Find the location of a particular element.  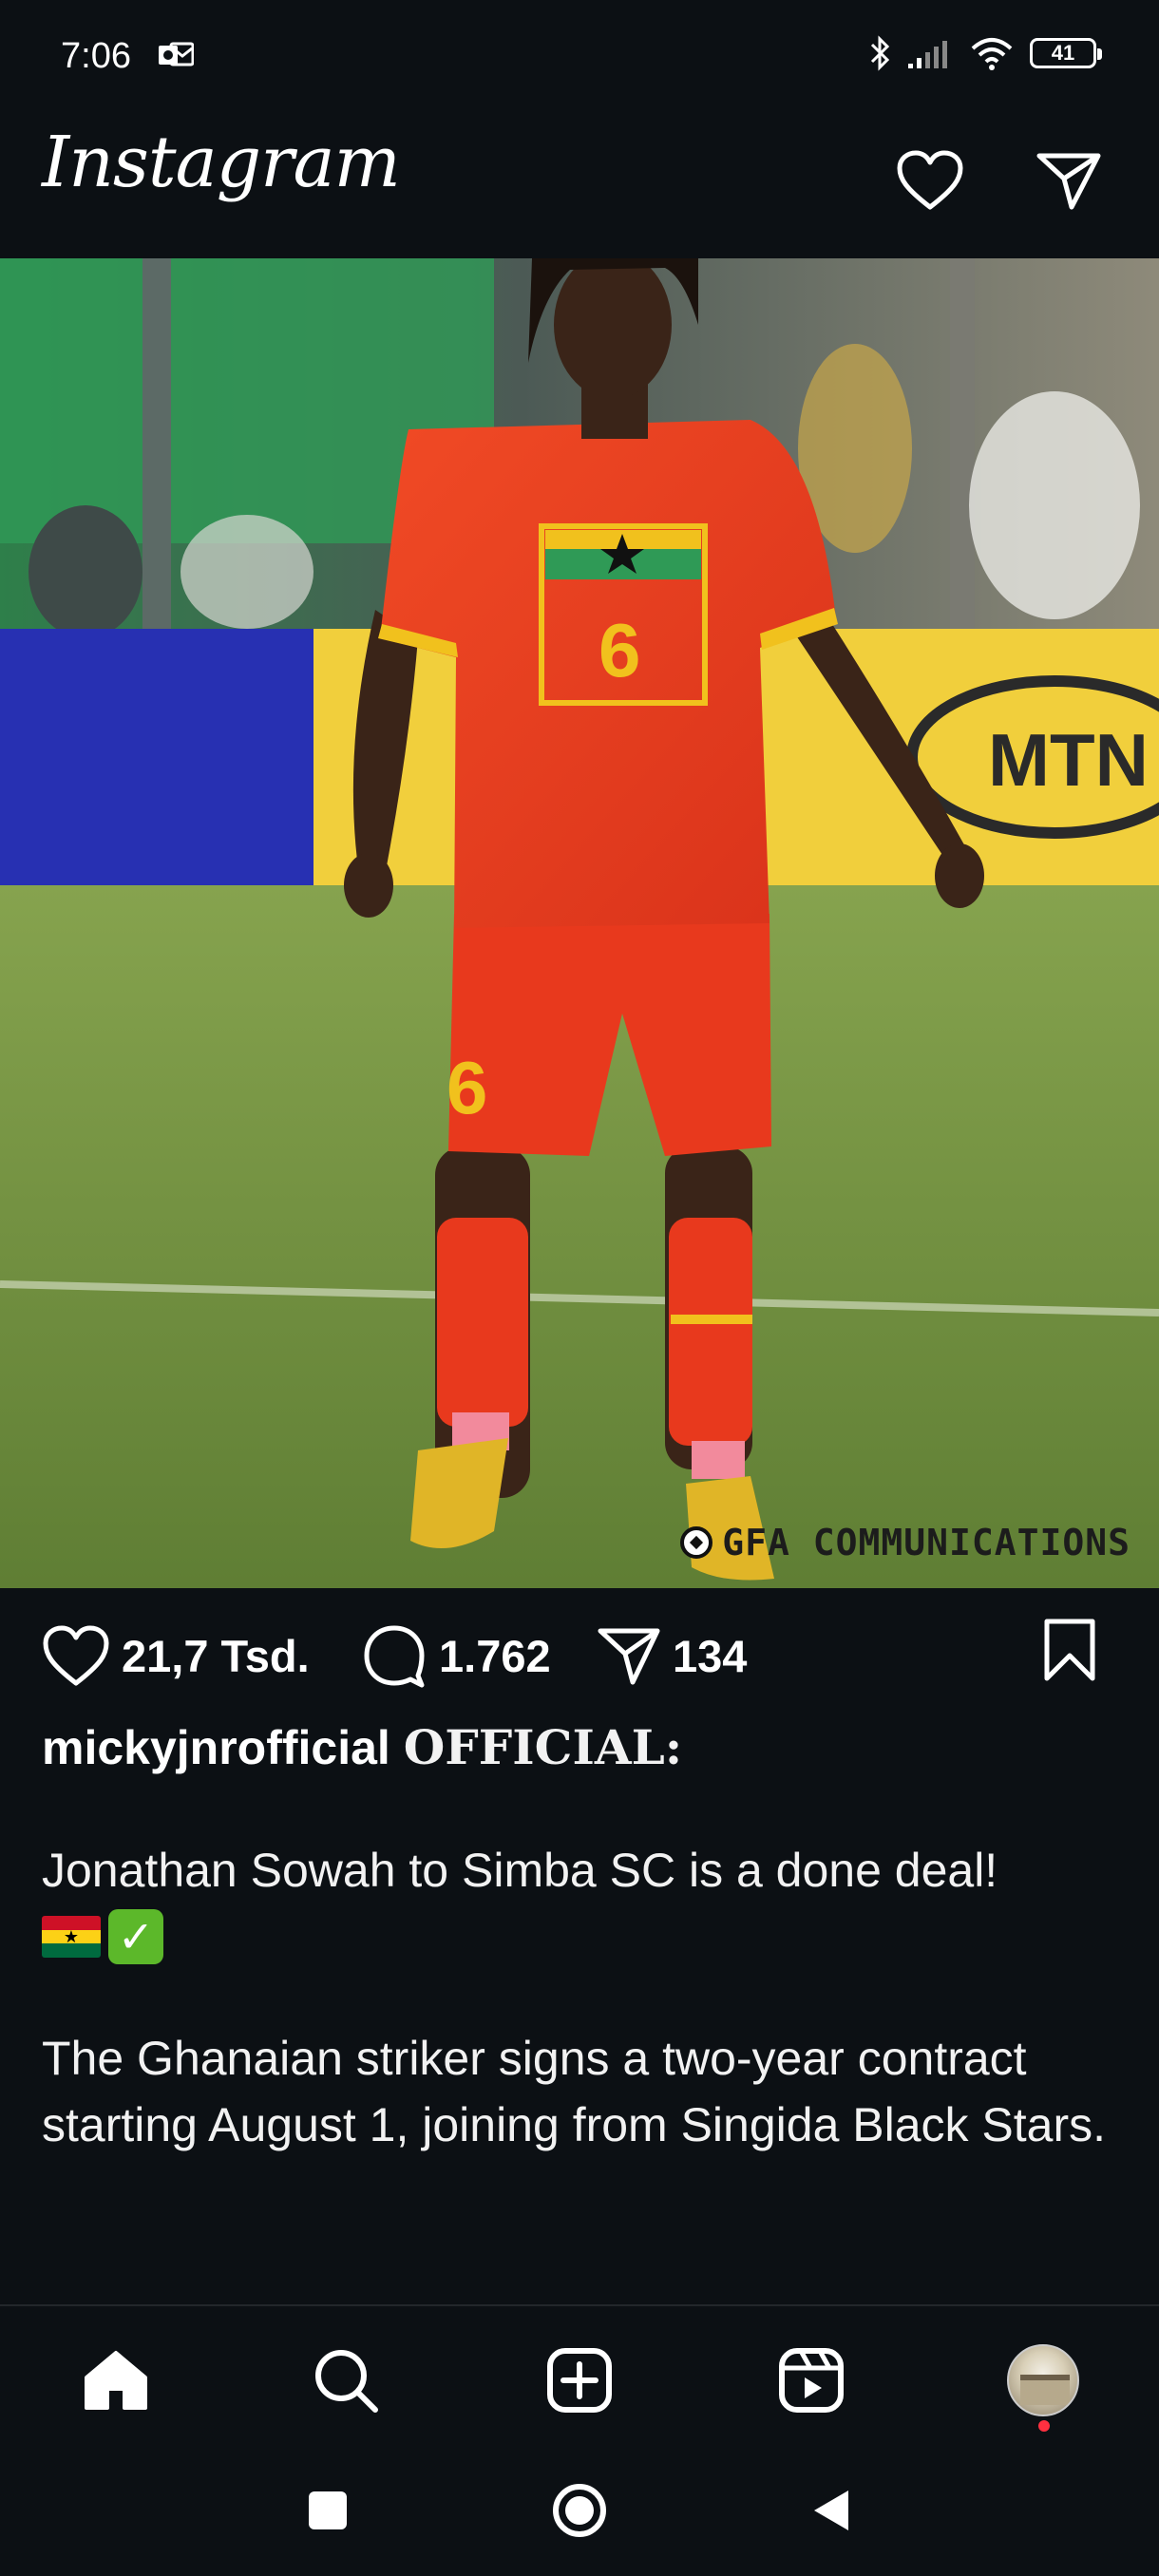

system-navigation is located at coordinates (579, 2509).